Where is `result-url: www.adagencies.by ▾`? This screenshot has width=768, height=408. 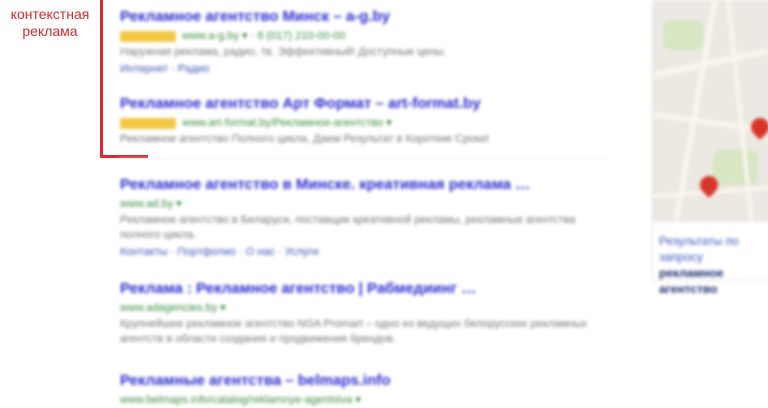
result-url: www.adagencies.by ▾ is located at coordinates (365, 307).